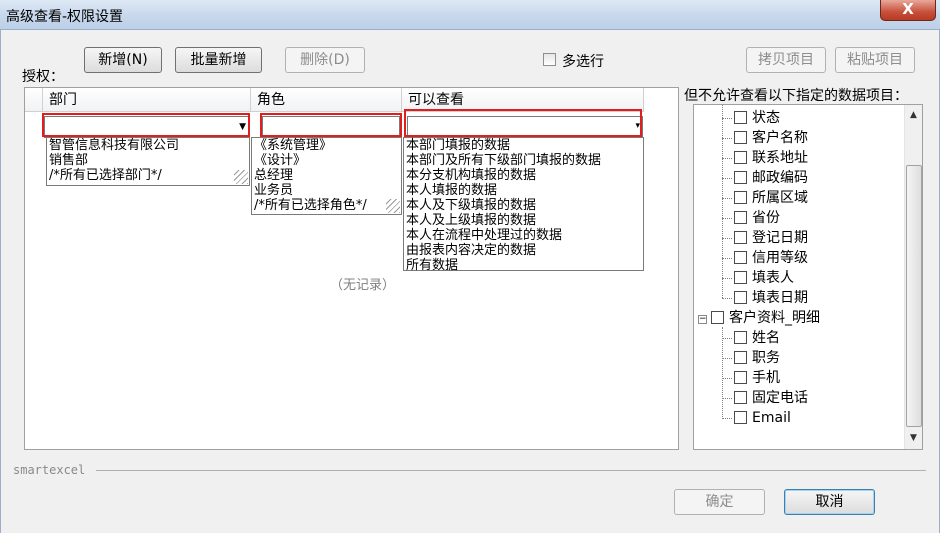 The width and height of the screenshot is (940, 533). Describe the element at coordinates (147, 100) in the screenshot. I see `column-header-department: 部门` at that location.